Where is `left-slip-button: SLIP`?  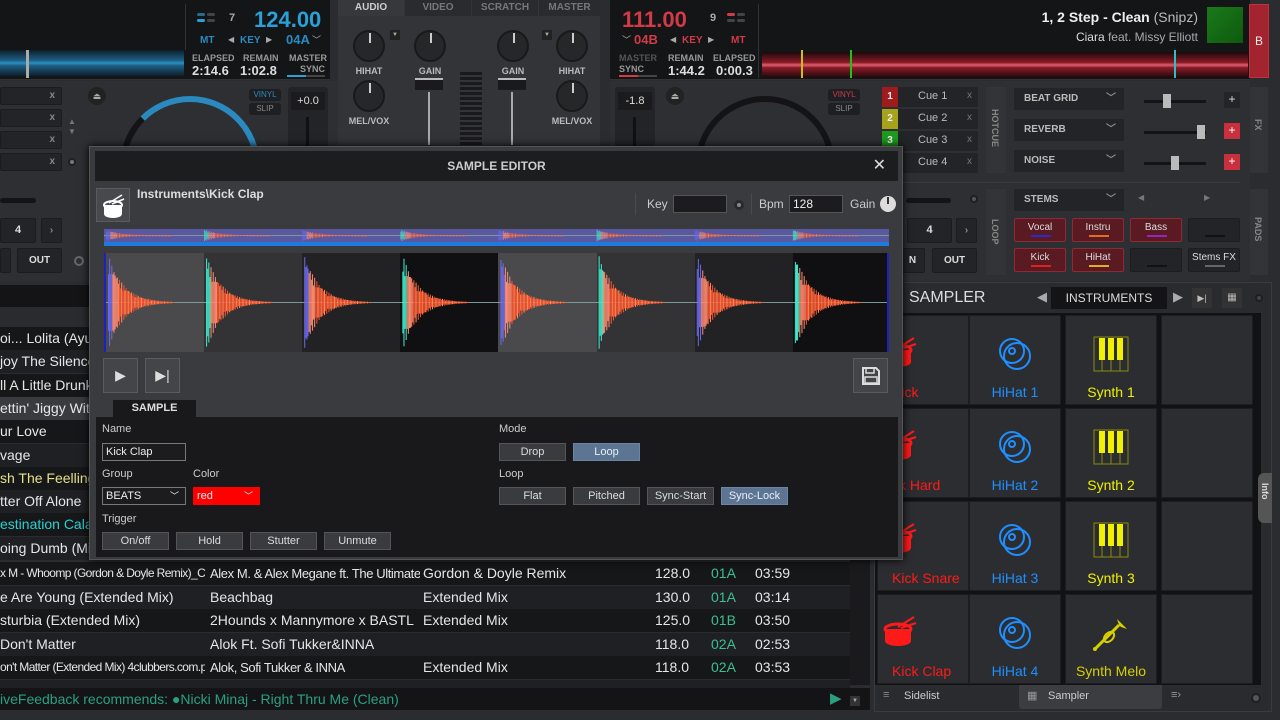
left-slip-button: SLIP is located at coordinates (265, 109).